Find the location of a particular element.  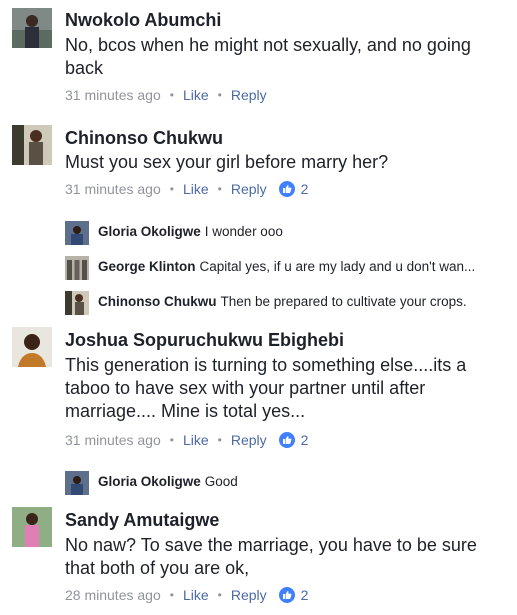

comment-author: Sandy Amutaigwe is located at coordinates (142, 520).